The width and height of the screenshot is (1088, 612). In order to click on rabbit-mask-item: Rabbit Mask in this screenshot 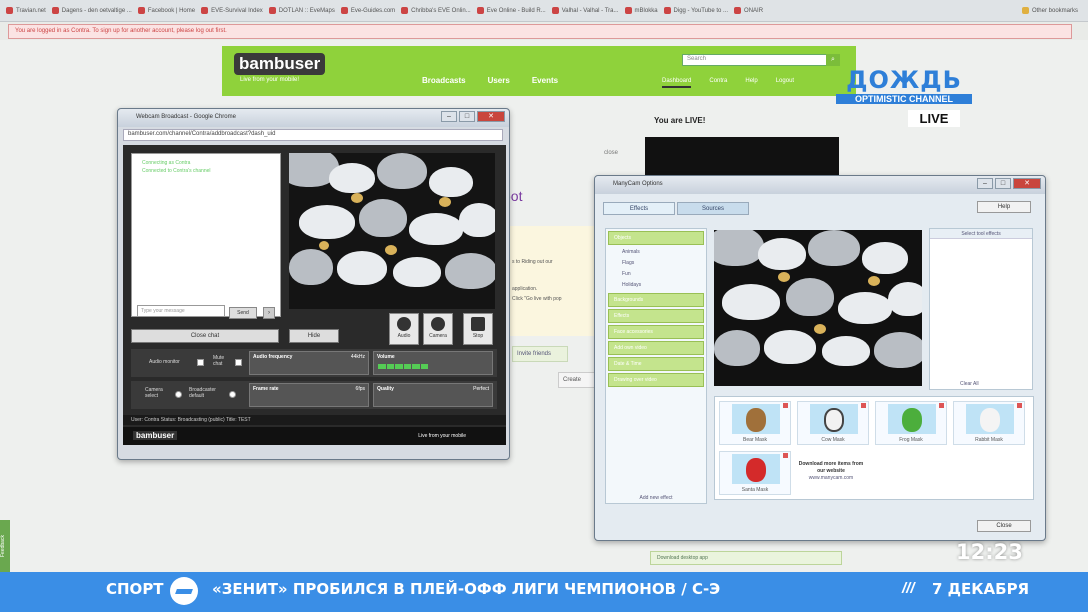, I will do `click(989, 423)`.